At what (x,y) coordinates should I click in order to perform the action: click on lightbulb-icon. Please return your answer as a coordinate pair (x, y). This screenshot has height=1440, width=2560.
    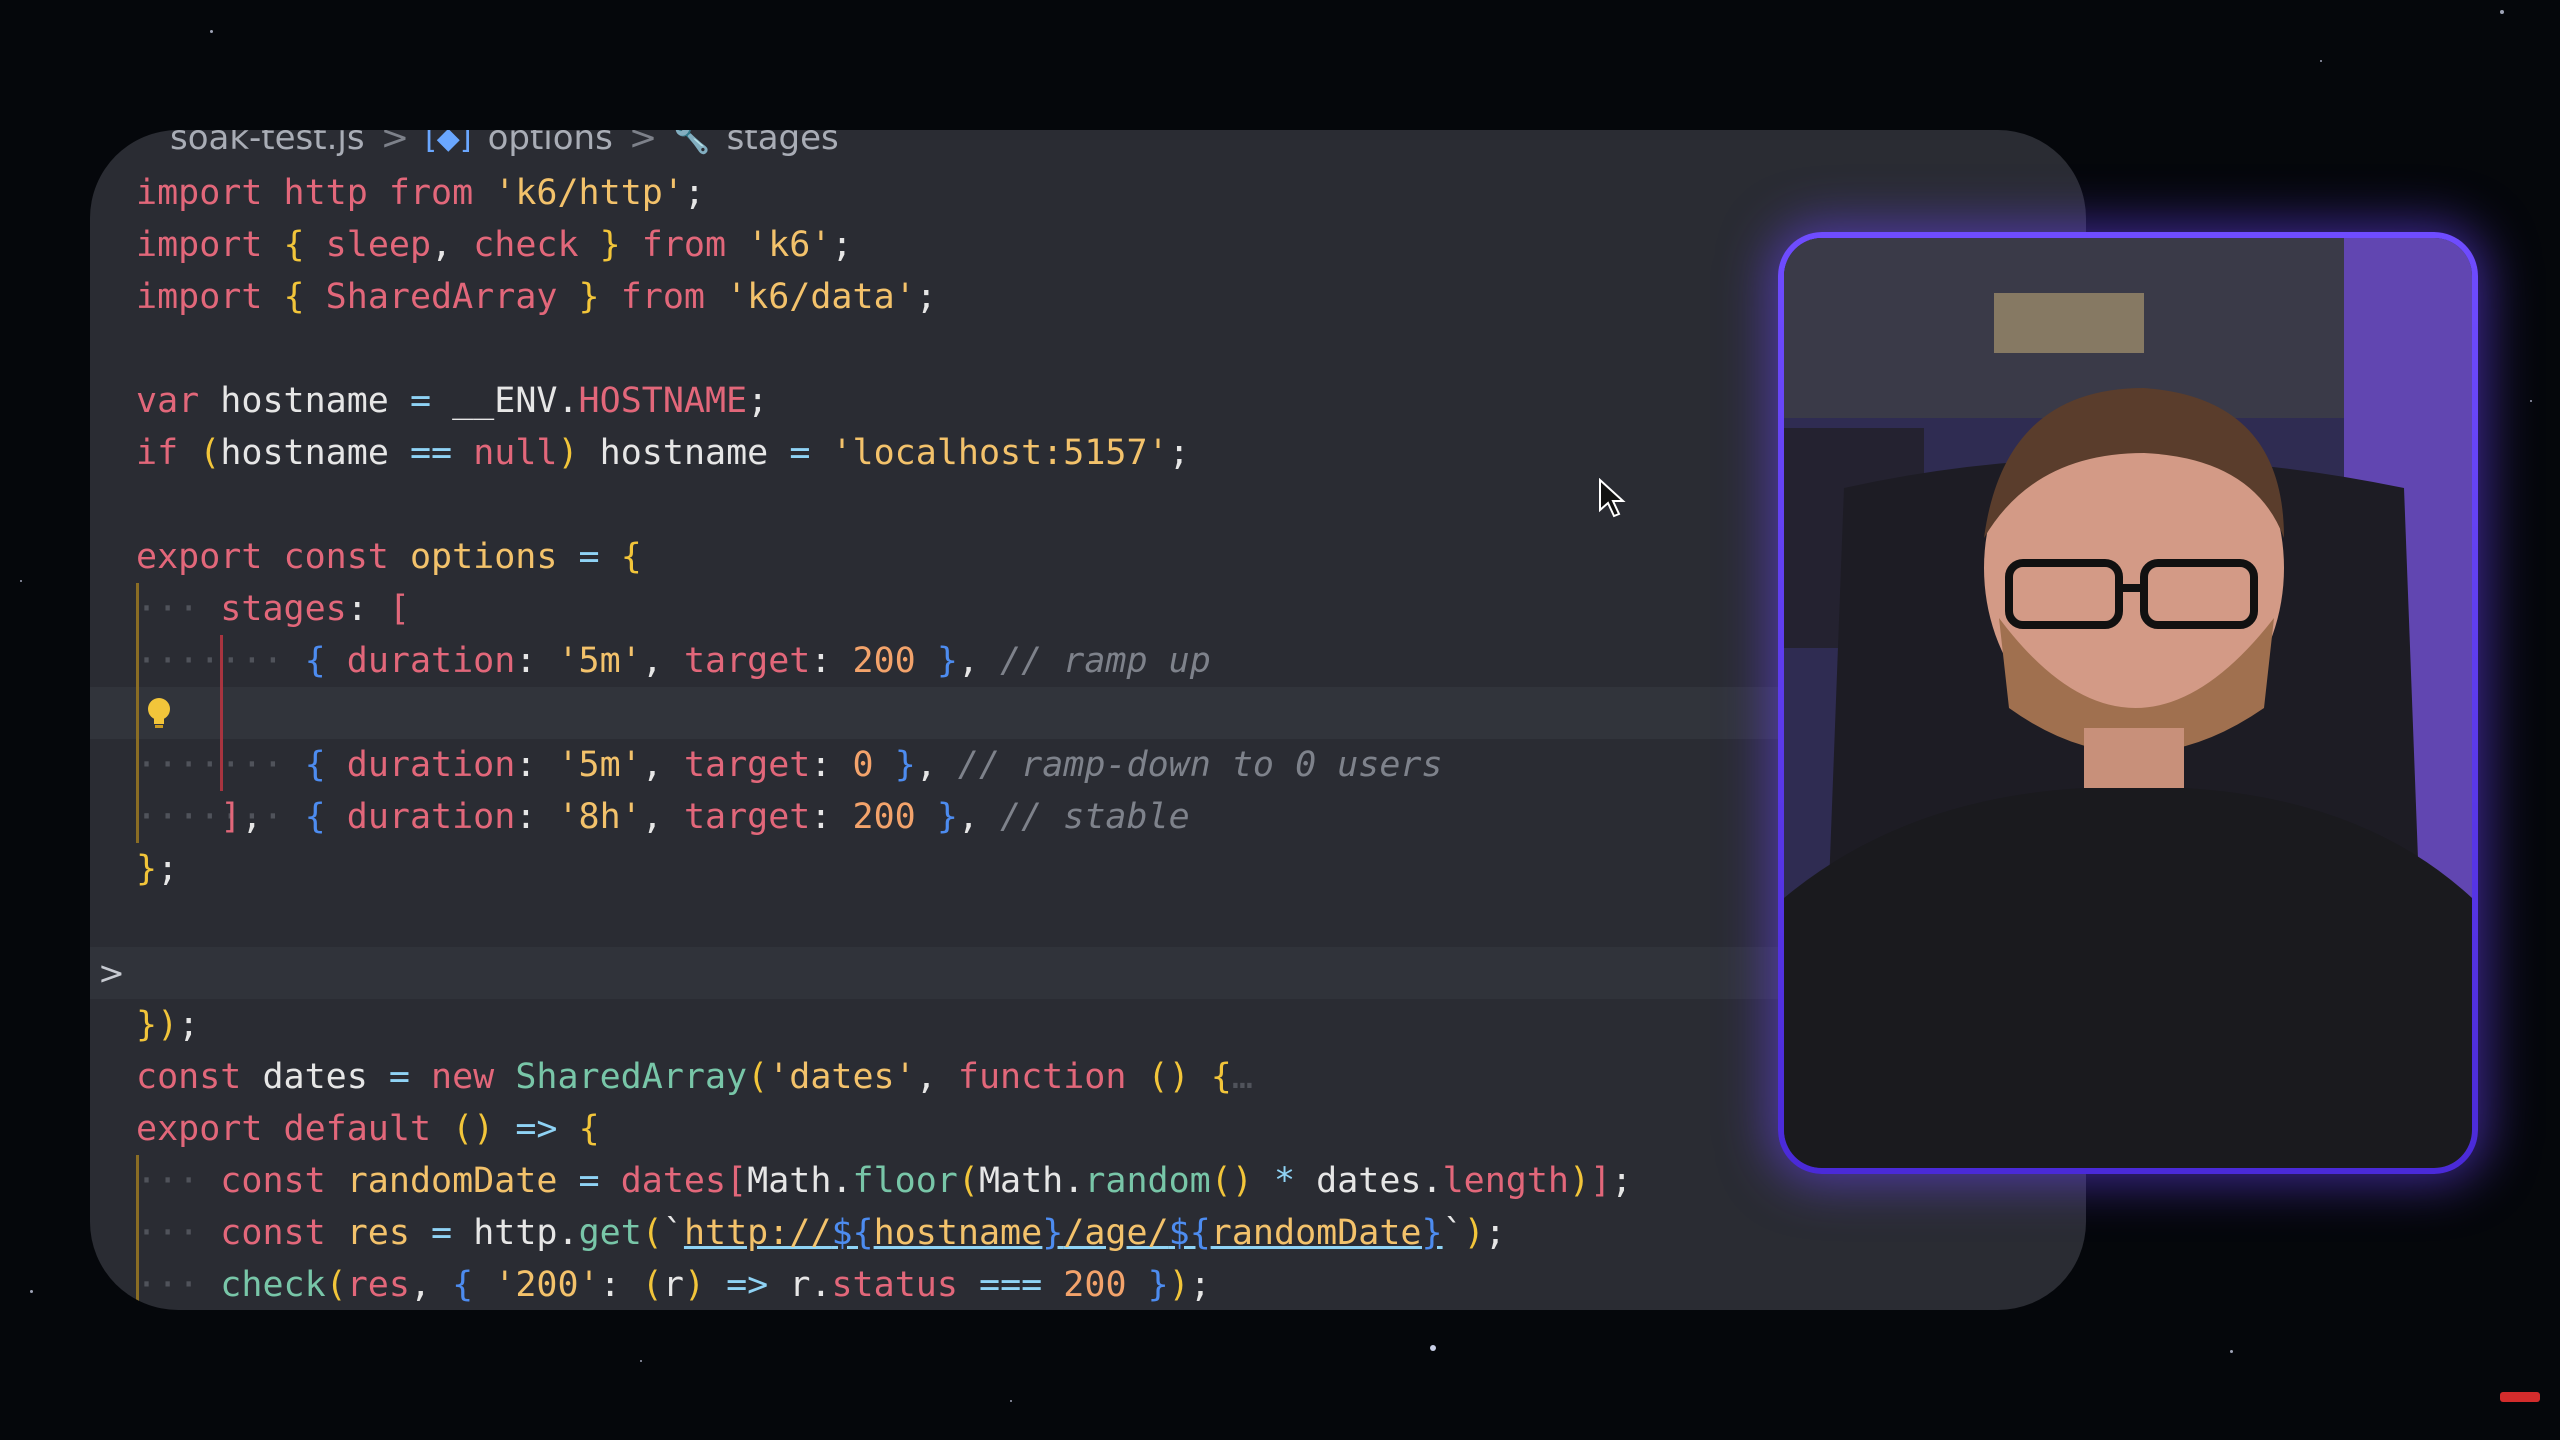
    Looking at the image, I should click on (159, 713).